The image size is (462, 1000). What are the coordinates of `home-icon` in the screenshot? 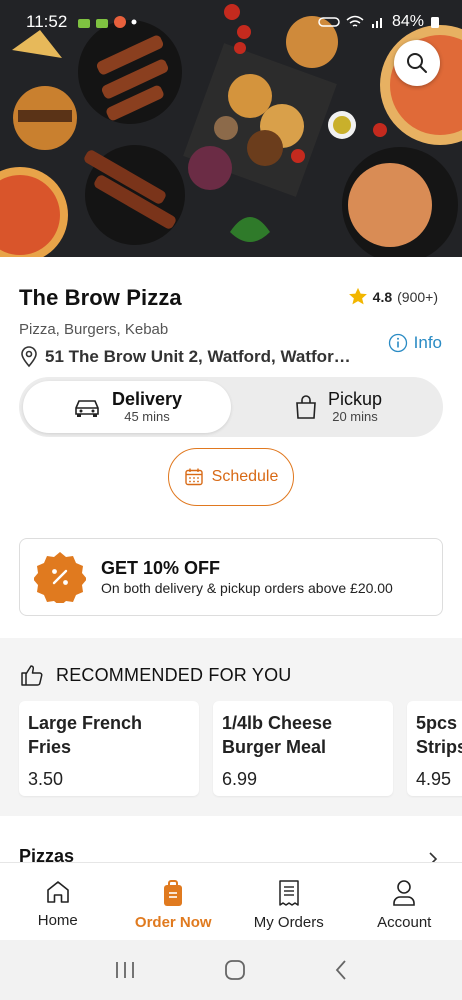 It's located at (57, 892).